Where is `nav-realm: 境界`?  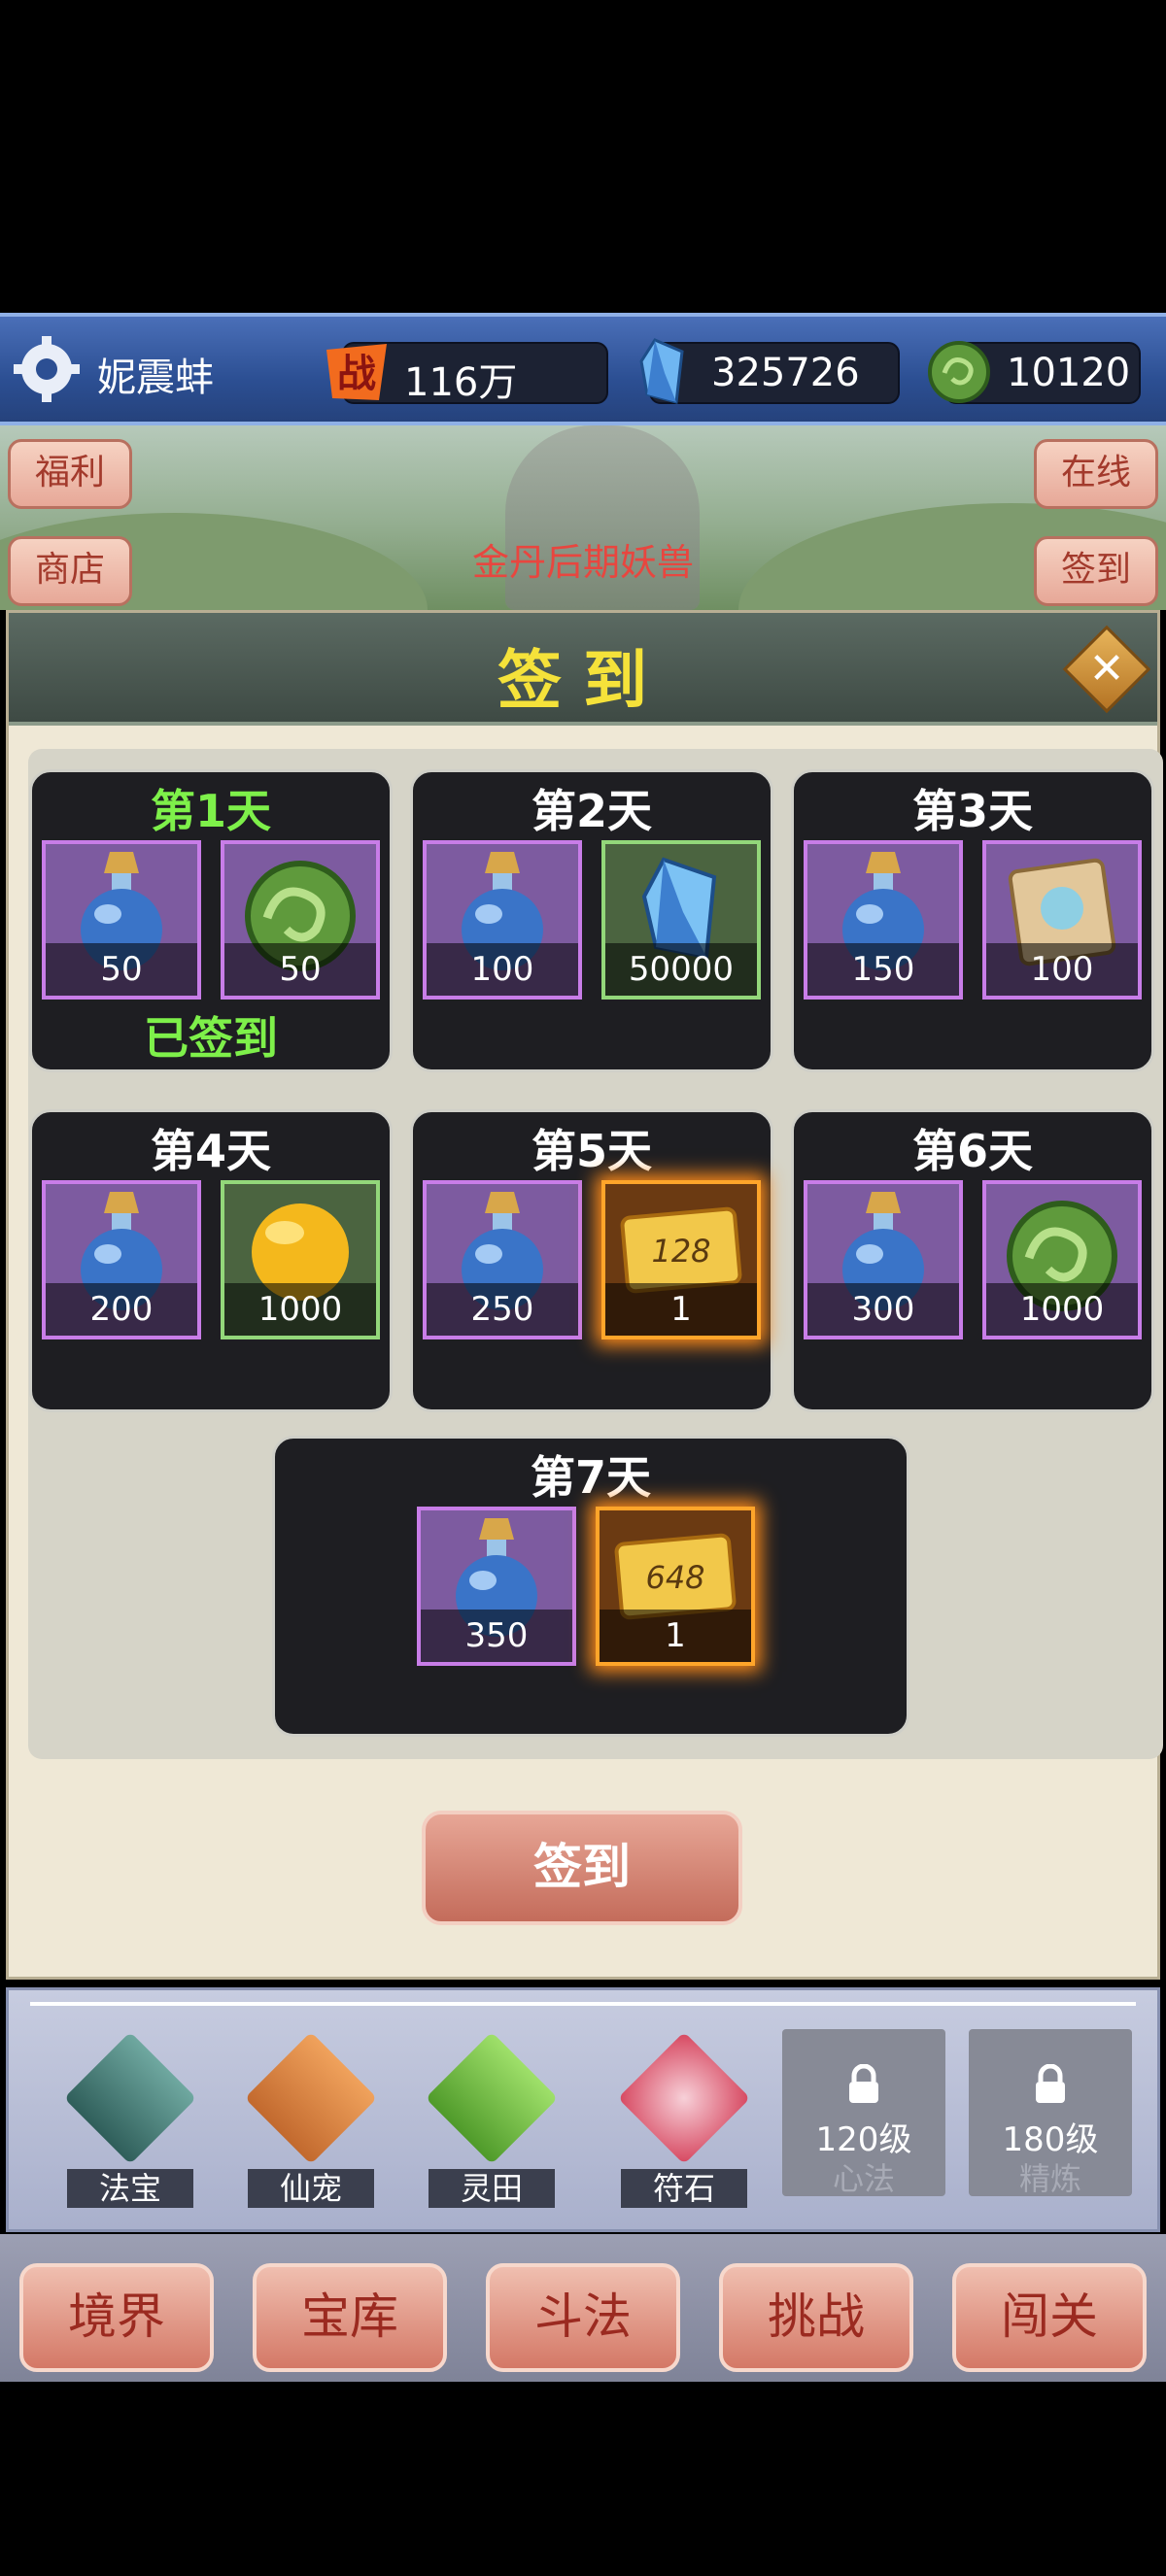
nav-realm: 境界 is located at coordinates (116, 2317).